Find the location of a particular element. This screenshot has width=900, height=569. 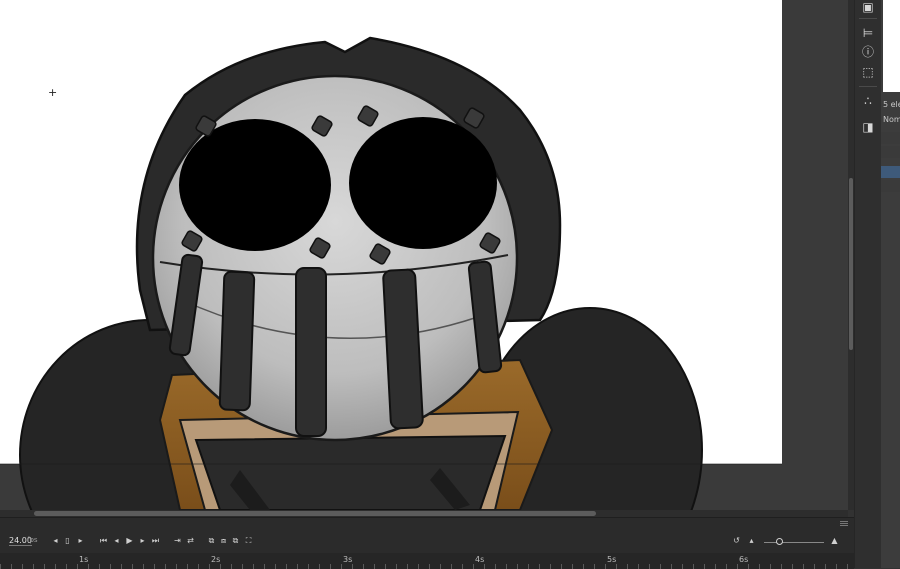

timeline-header is located at coordinates (427, 525).